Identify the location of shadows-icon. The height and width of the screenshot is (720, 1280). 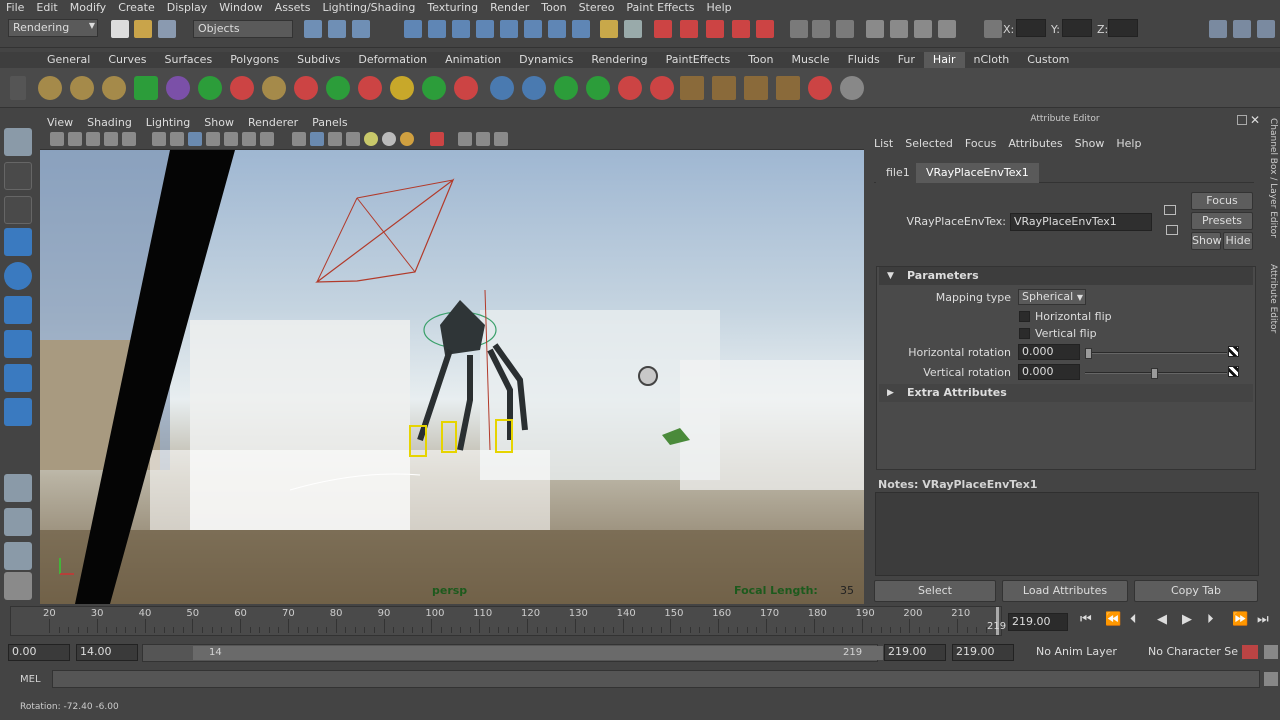
(407, 139).